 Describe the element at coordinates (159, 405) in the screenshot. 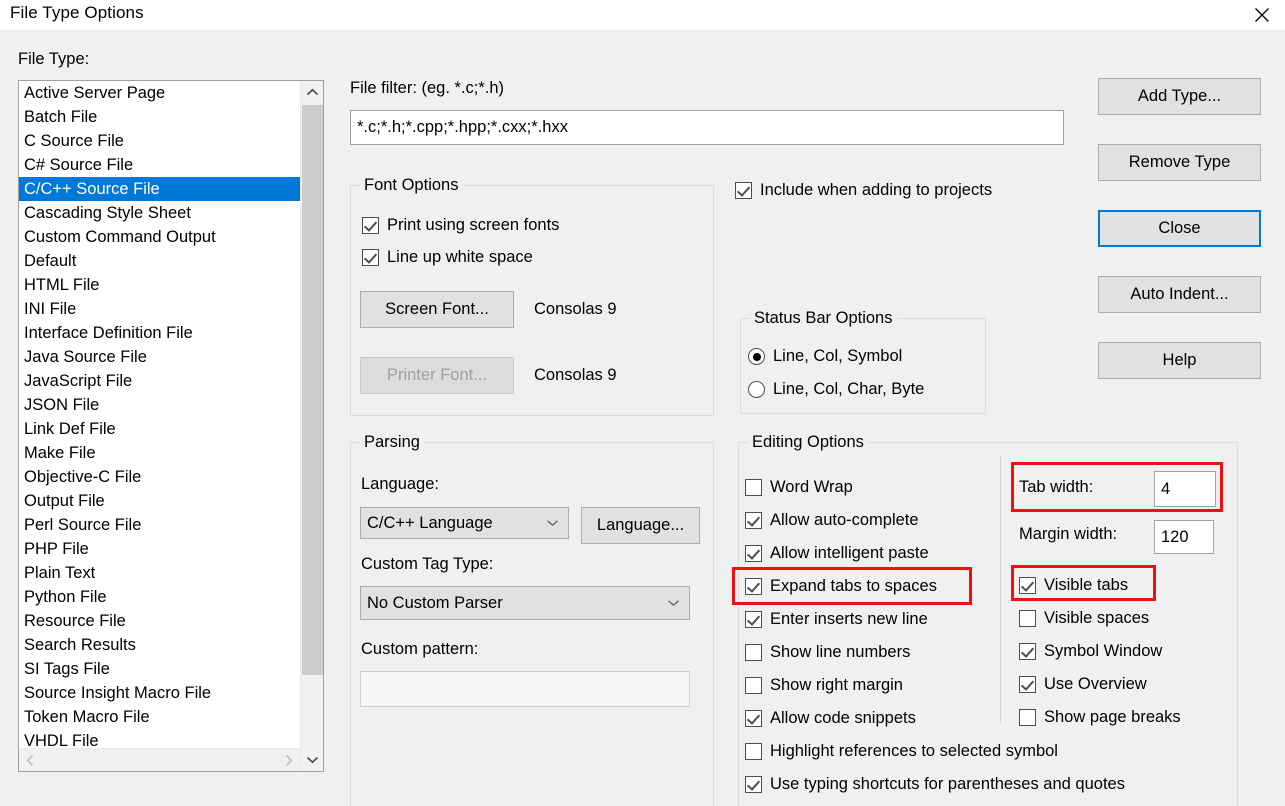

I see `file-type-list-item: JSON File` at that location.